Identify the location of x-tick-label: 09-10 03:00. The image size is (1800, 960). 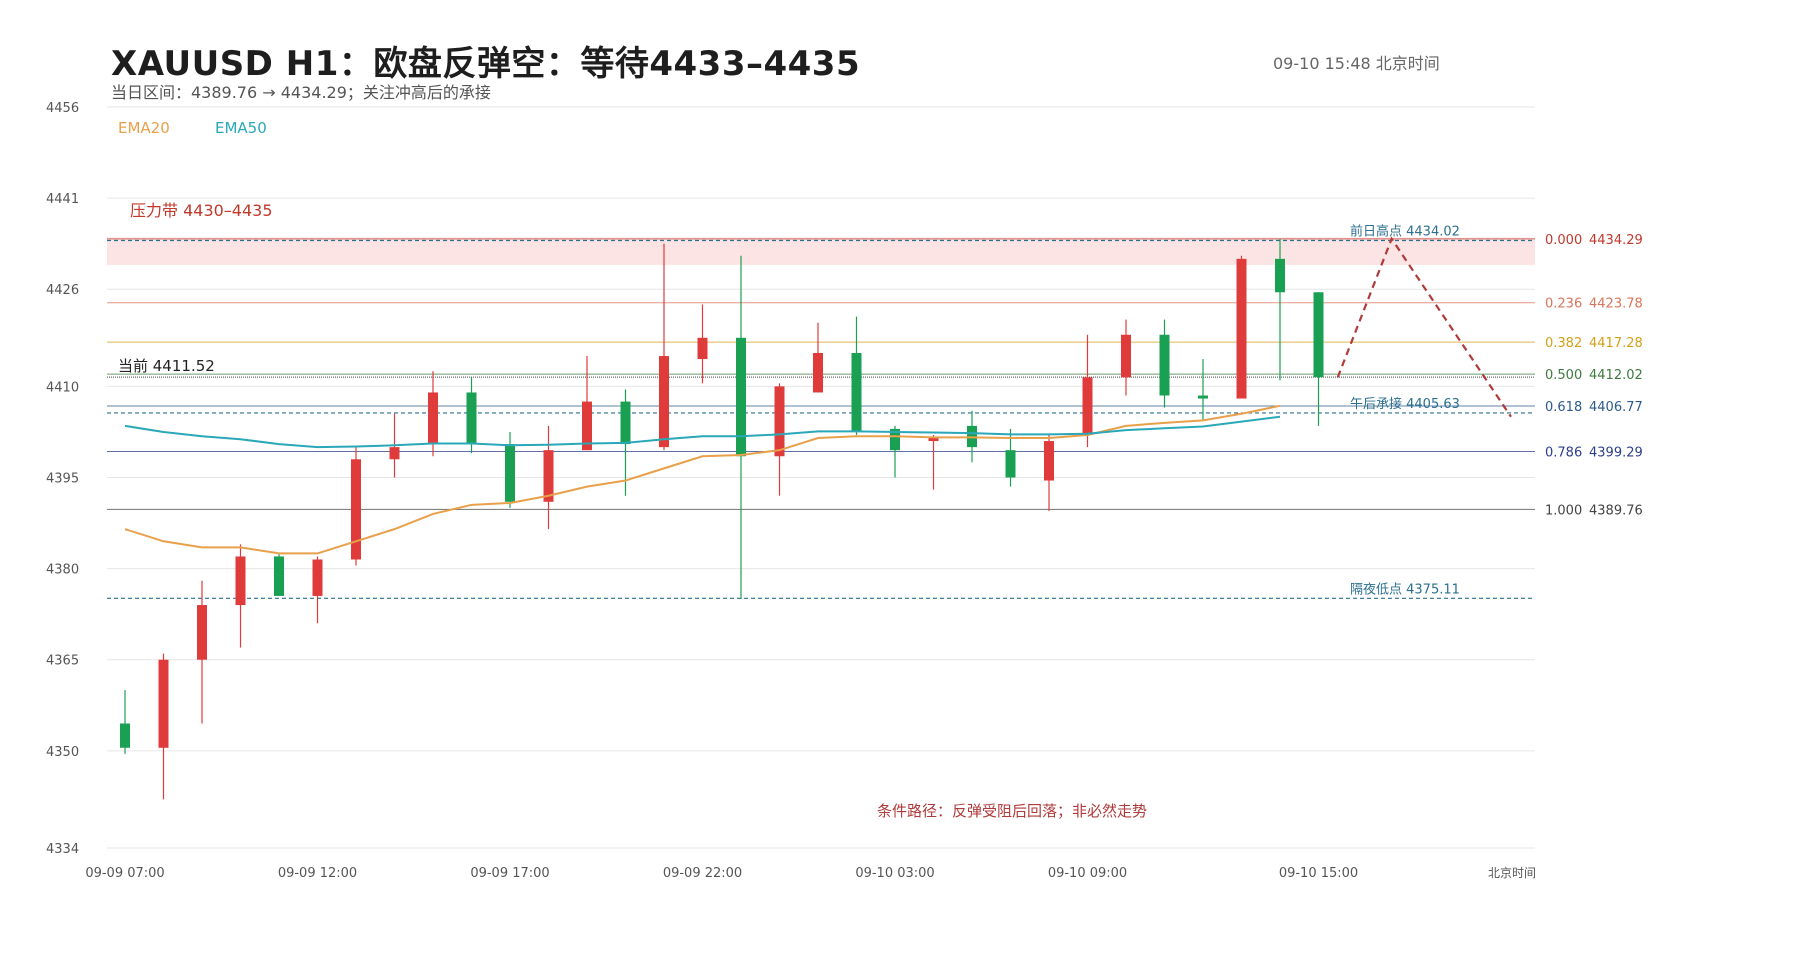
(894, 873).